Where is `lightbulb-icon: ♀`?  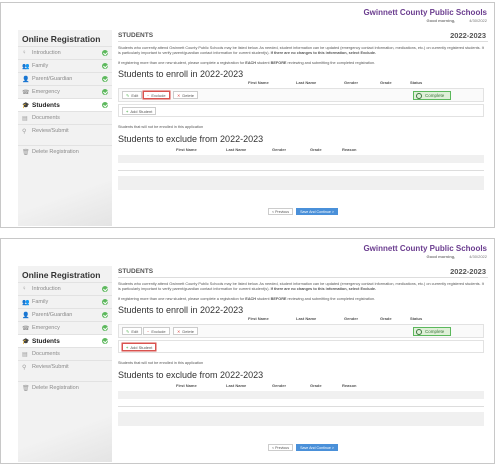 lightbulb-icon: ♀ is located at coordinates (24, 53).